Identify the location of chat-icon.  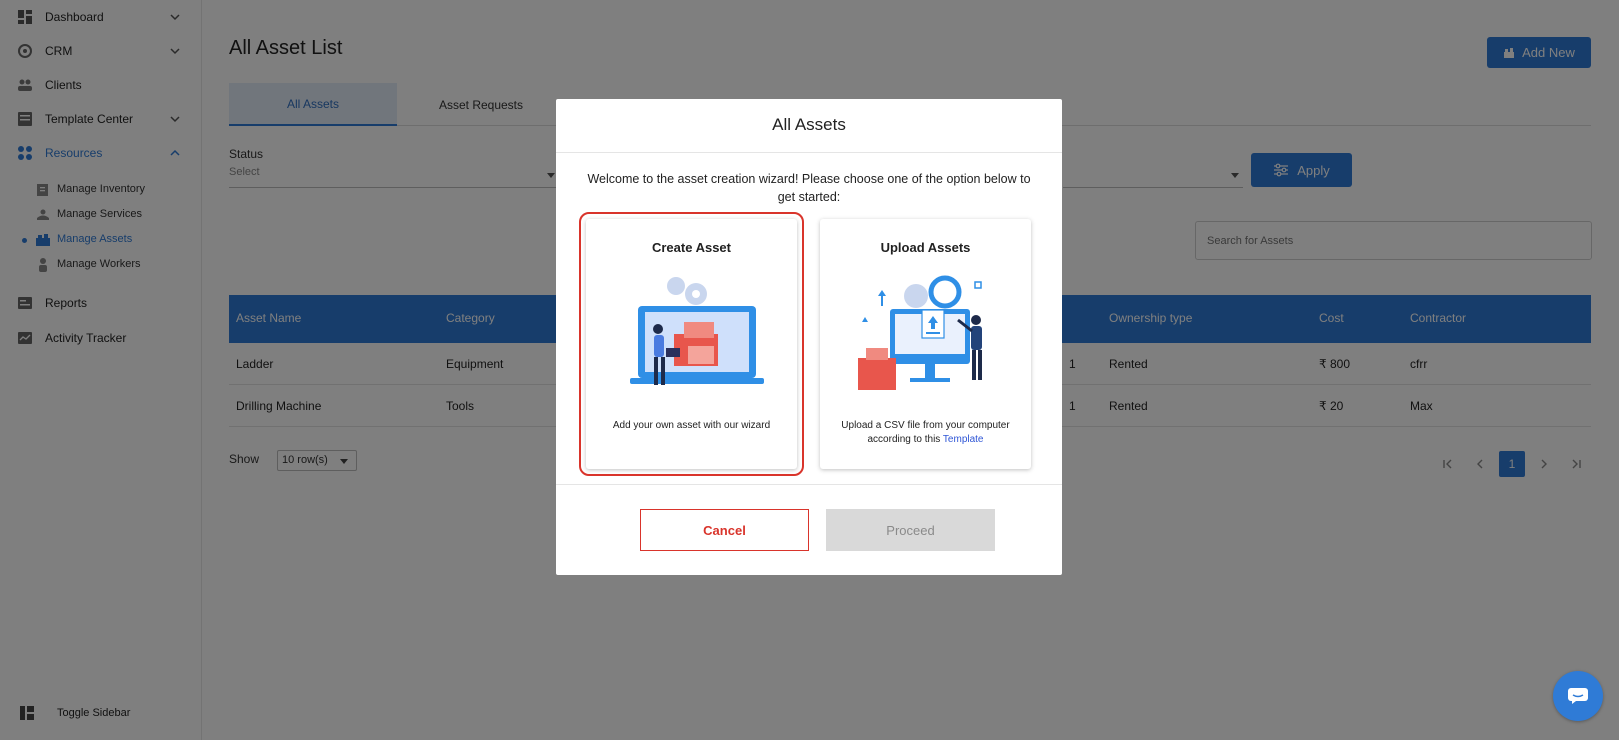
(1578, 696).